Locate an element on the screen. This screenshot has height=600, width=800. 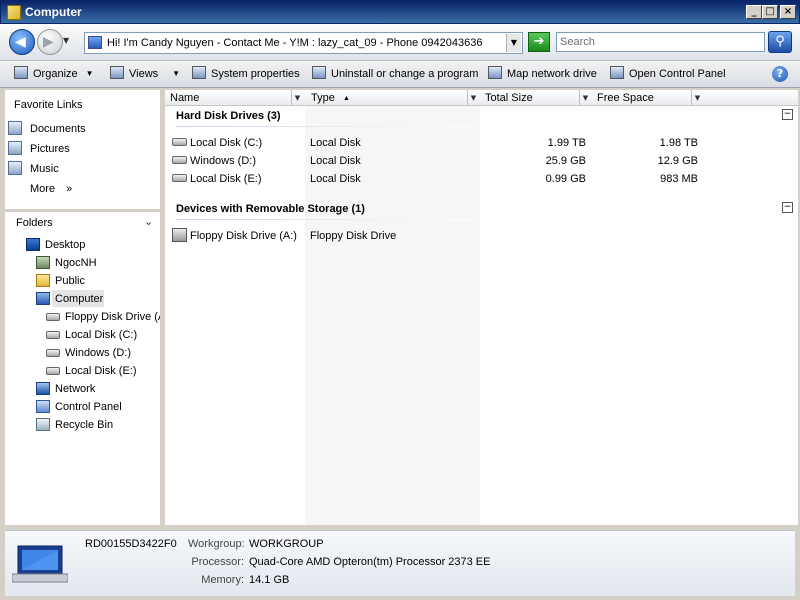
column-header-type: Type is located at coordinates (323, 99).